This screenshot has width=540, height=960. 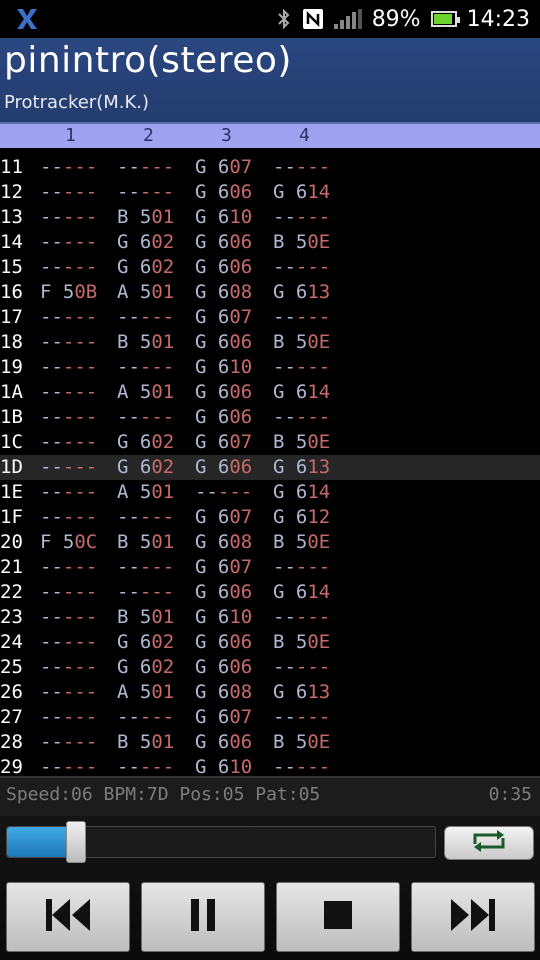 I want to click on song-header: pinintro(stereo) Protracker(M.K.), so click(x=270, y=81).